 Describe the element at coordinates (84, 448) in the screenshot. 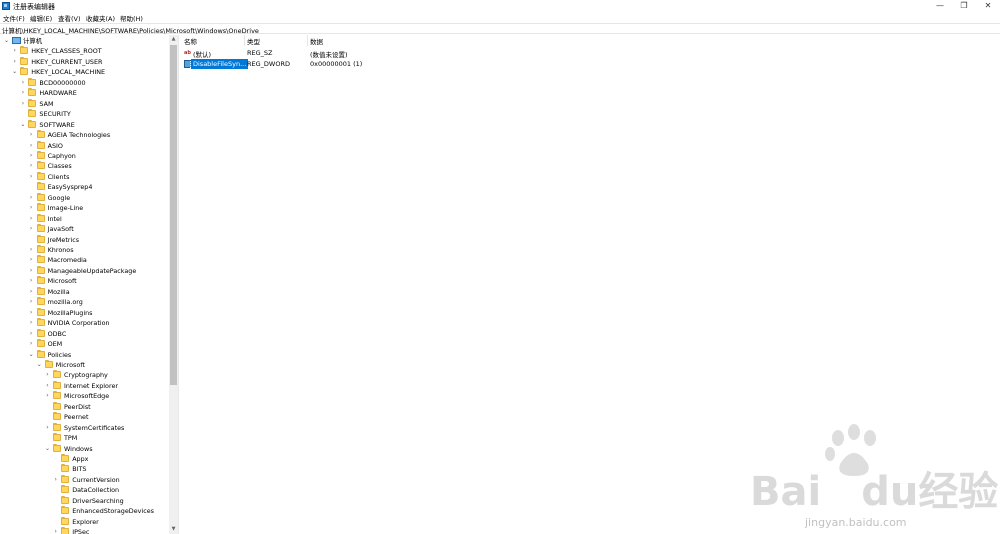

I see `tree-node: ⌄ Windows` at that location.